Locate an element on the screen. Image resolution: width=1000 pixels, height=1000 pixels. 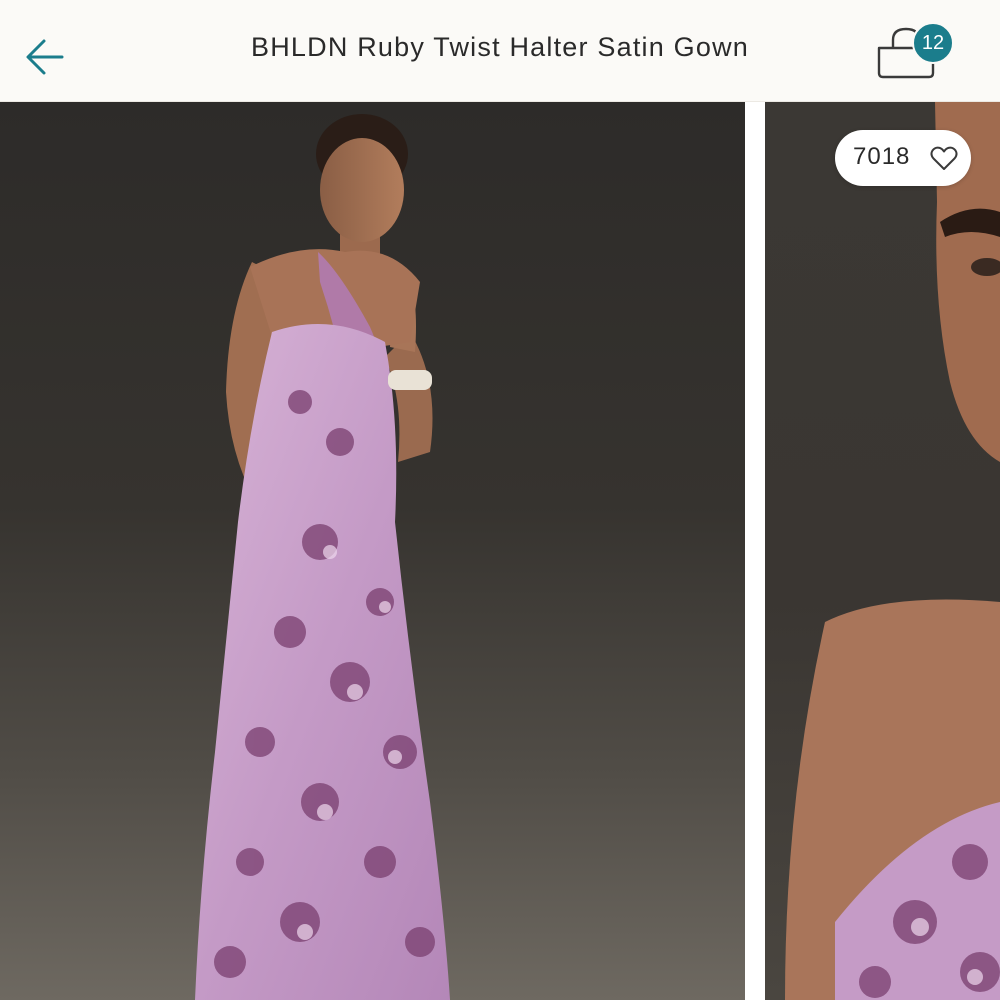
page-title: BHLDN Ruby Twist Halter Satin Gown is located at coordinates (500, 47).